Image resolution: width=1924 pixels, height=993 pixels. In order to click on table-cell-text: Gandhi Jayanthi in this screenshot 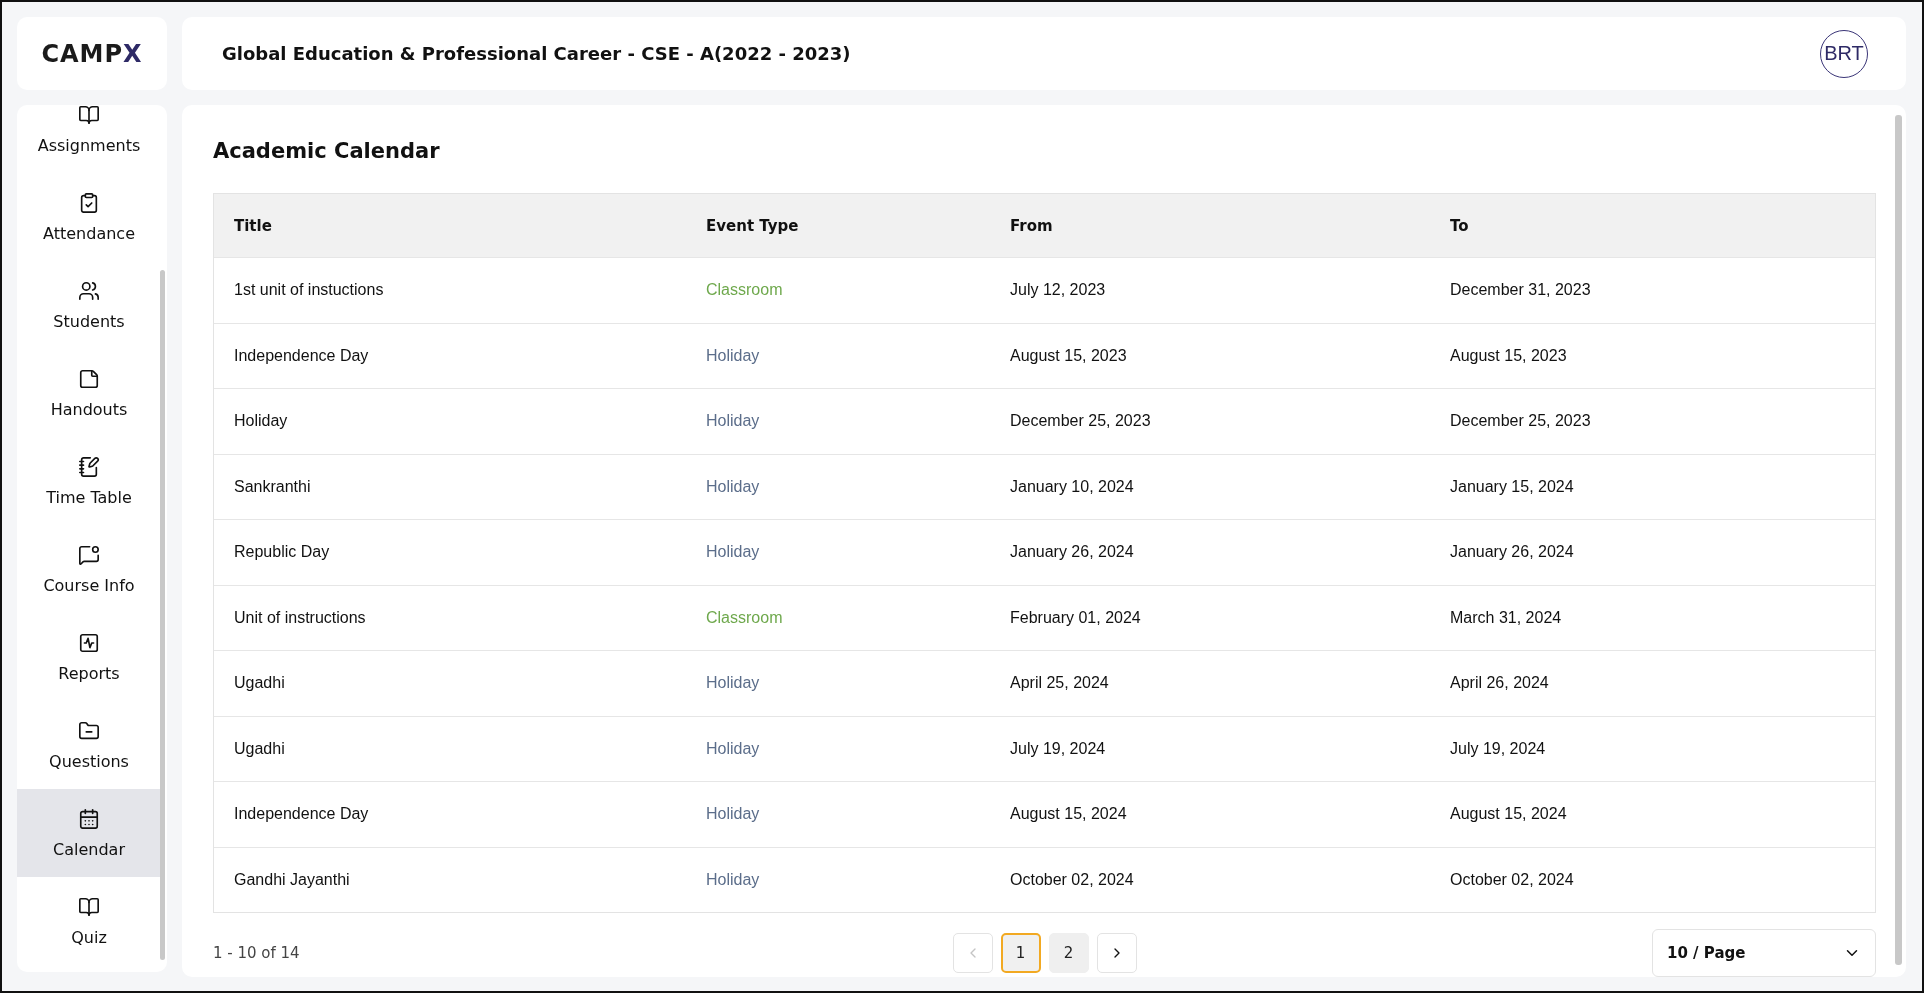, I will do `click(292, 879)`.